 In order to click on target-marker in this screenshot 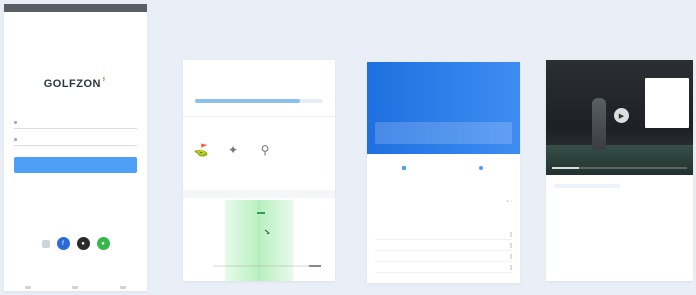, I will do `click(261, 213)`.